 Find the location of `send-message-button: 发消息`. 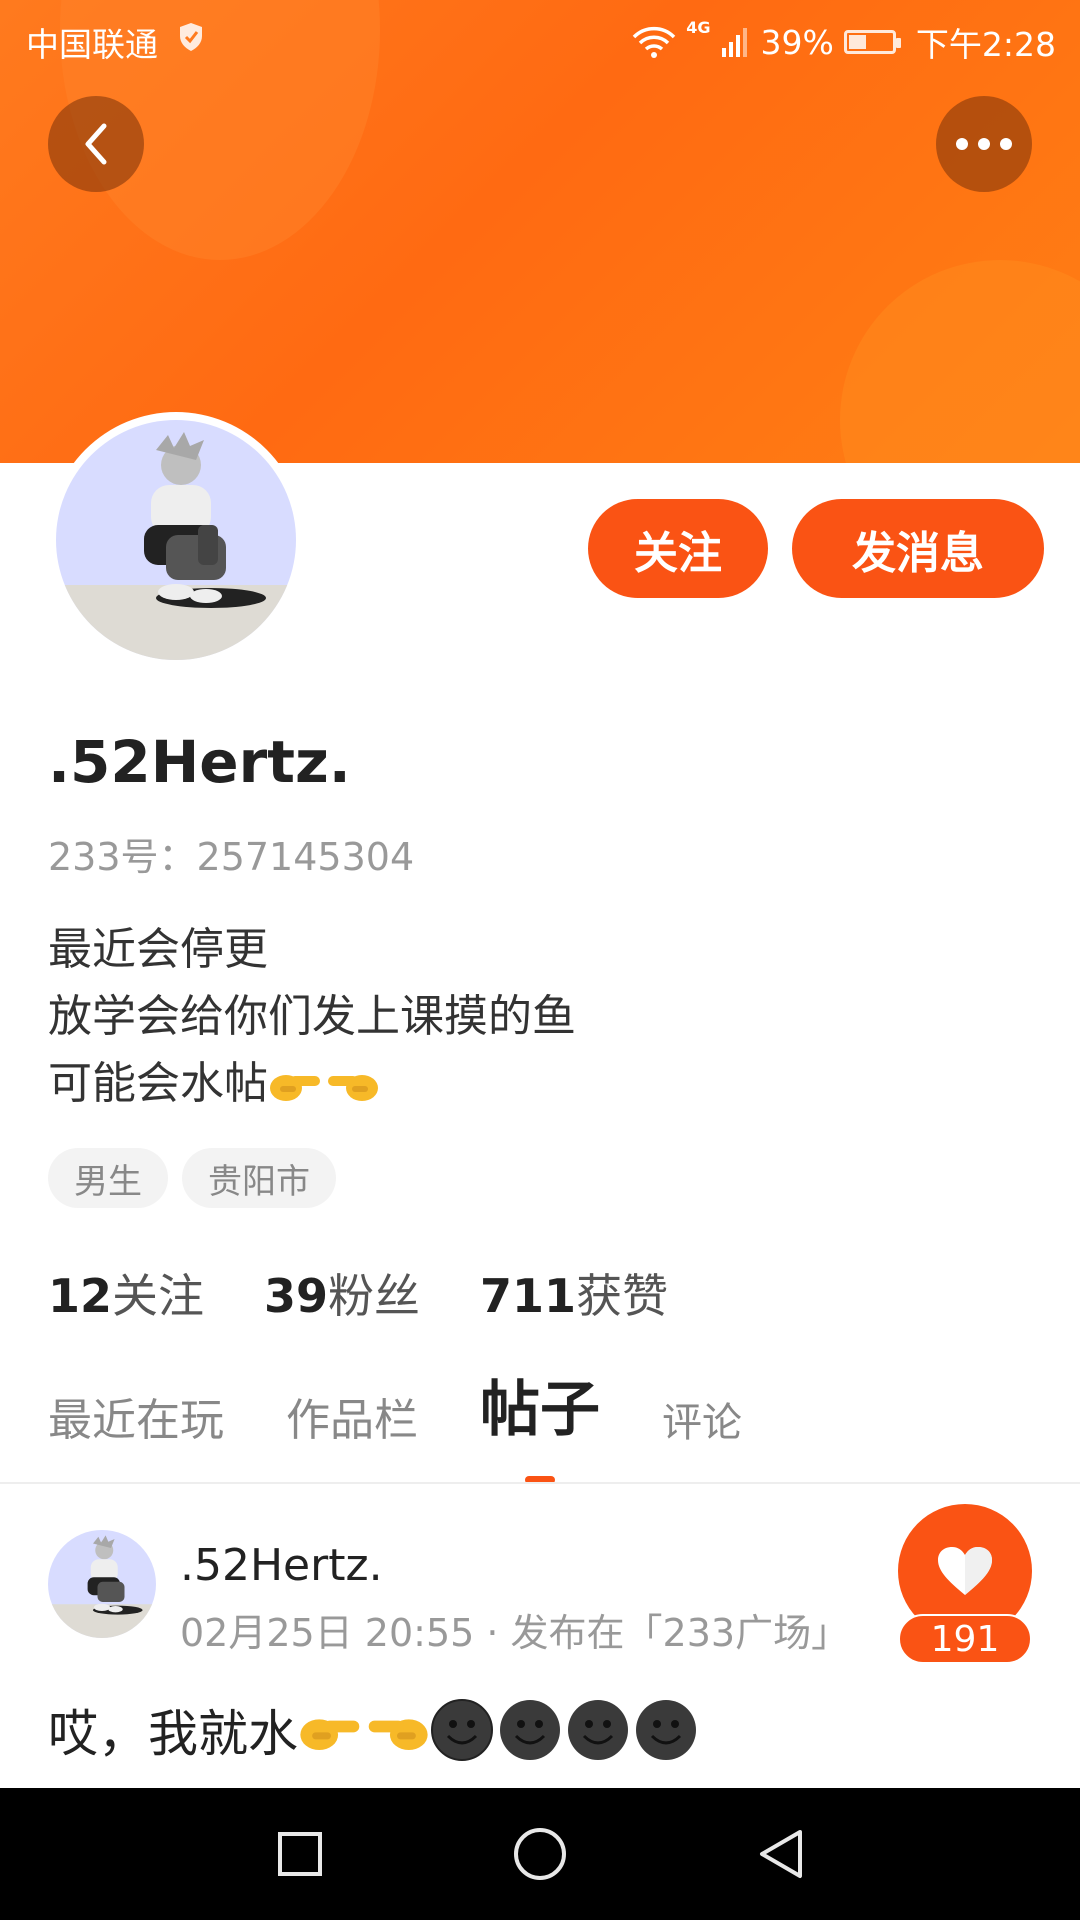

send-message-button: 发消息 is located at coordinates (918, 548).